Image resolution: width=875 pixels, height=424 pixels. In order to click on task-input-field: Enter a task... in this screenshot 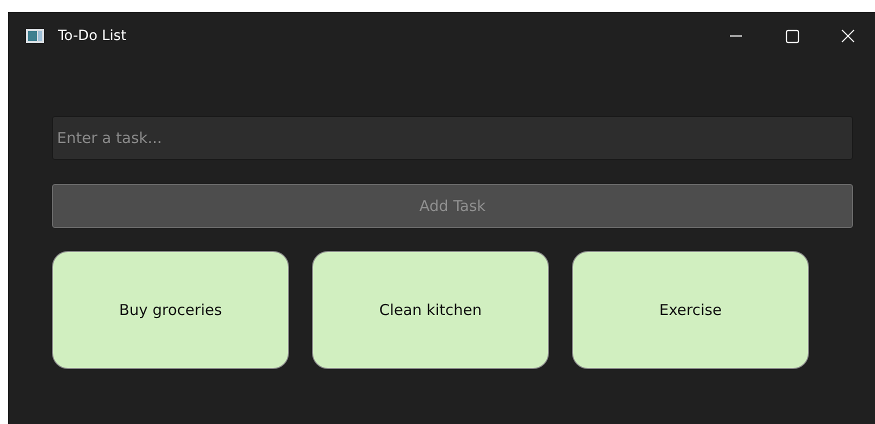, I will do `click(452, 138)`.